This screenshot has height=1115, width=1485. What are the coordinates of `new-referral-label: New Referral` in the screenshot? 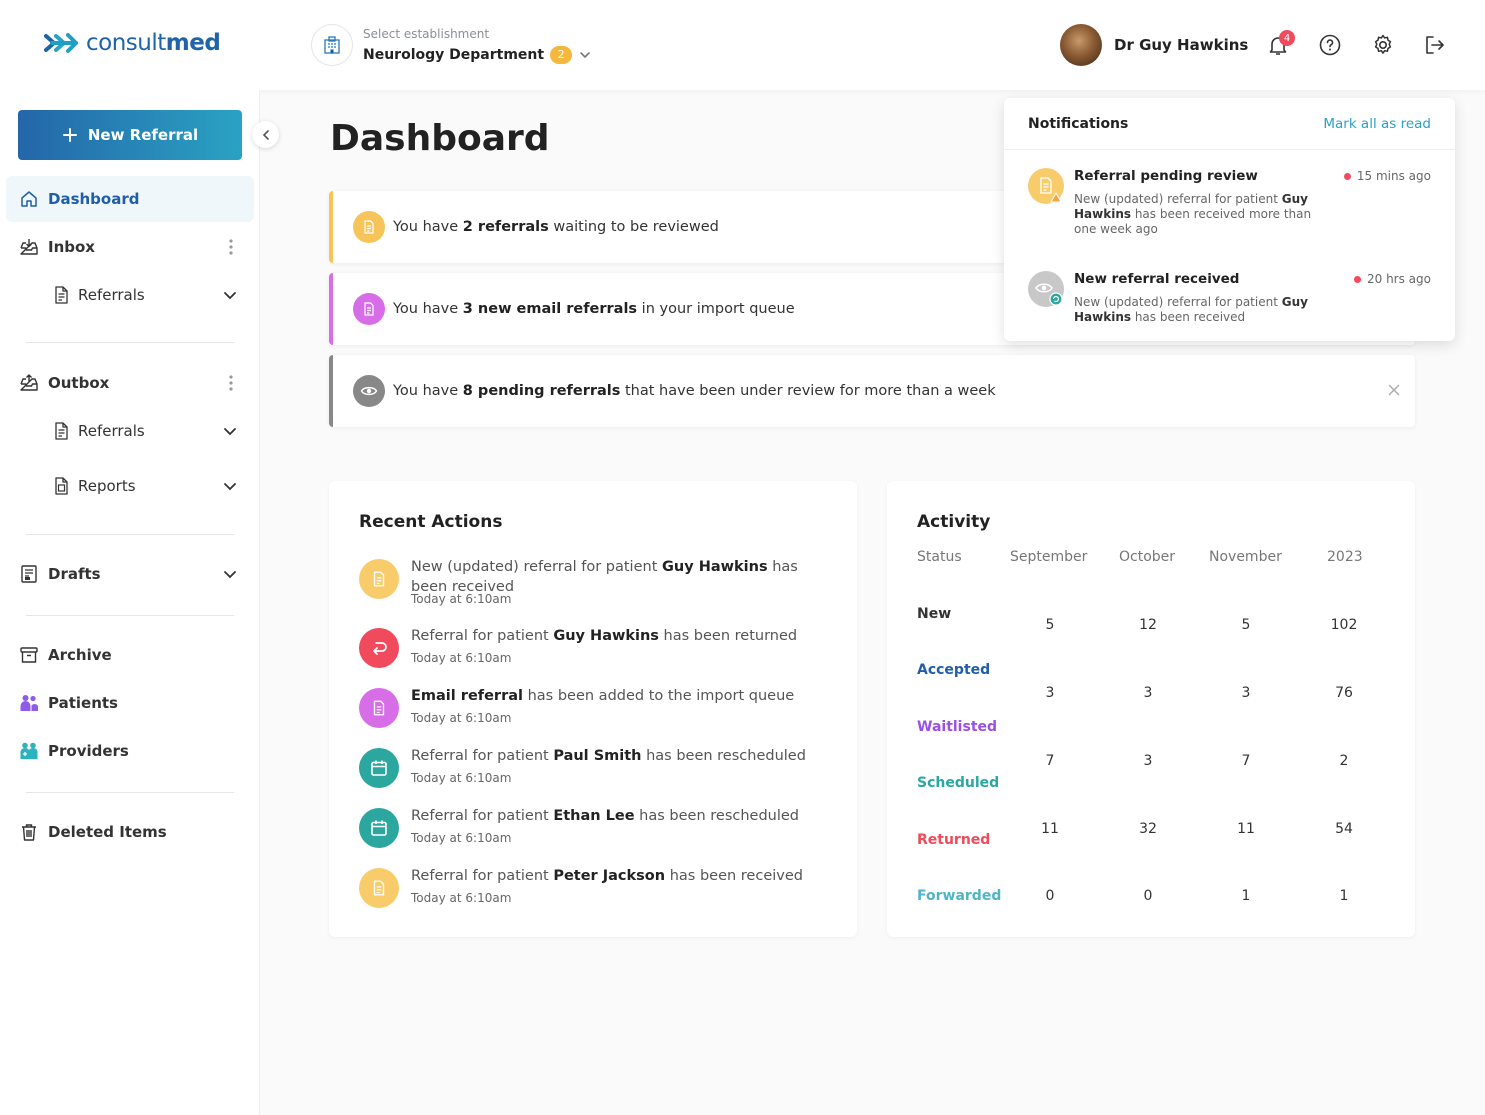 It's located at (143, 135).